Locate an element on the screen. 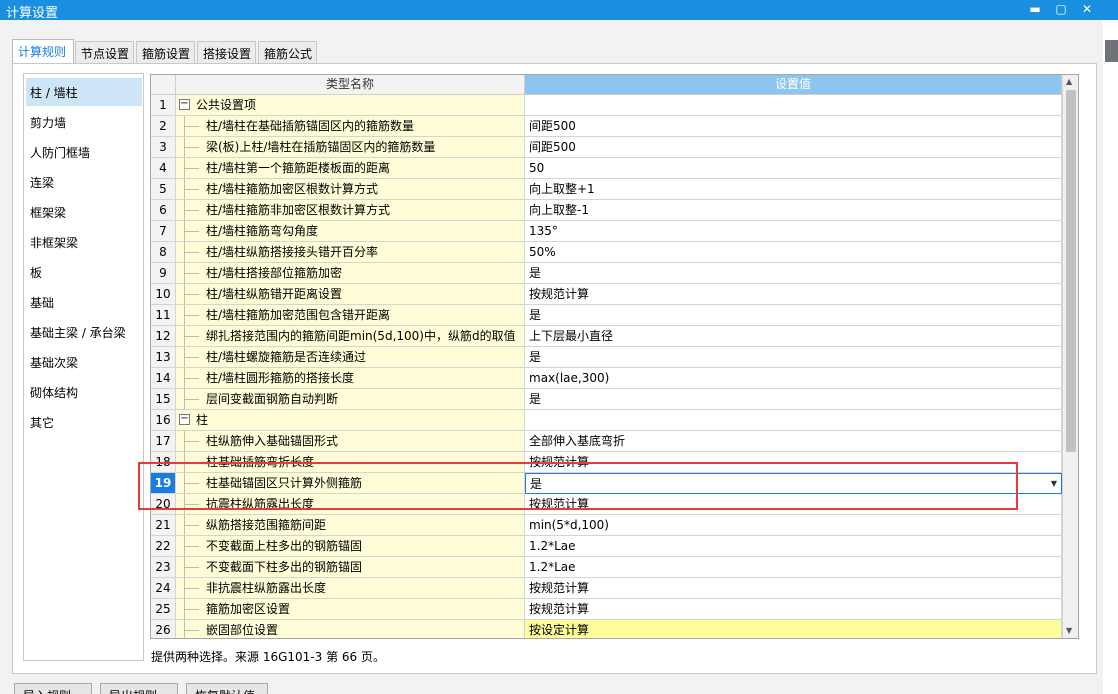  list-item: 人防门框墙 is located at coordinates (84, 152).